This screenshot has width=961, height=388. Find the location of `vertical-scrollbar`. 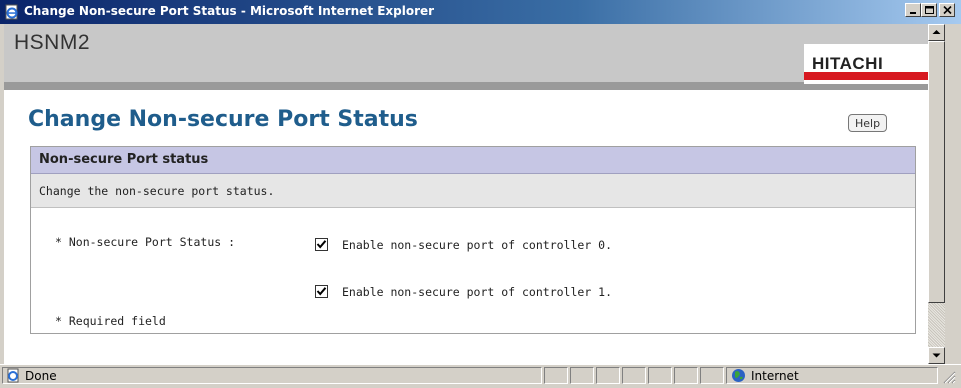

vertical-scrollbar is located at coordinates (936, 194).